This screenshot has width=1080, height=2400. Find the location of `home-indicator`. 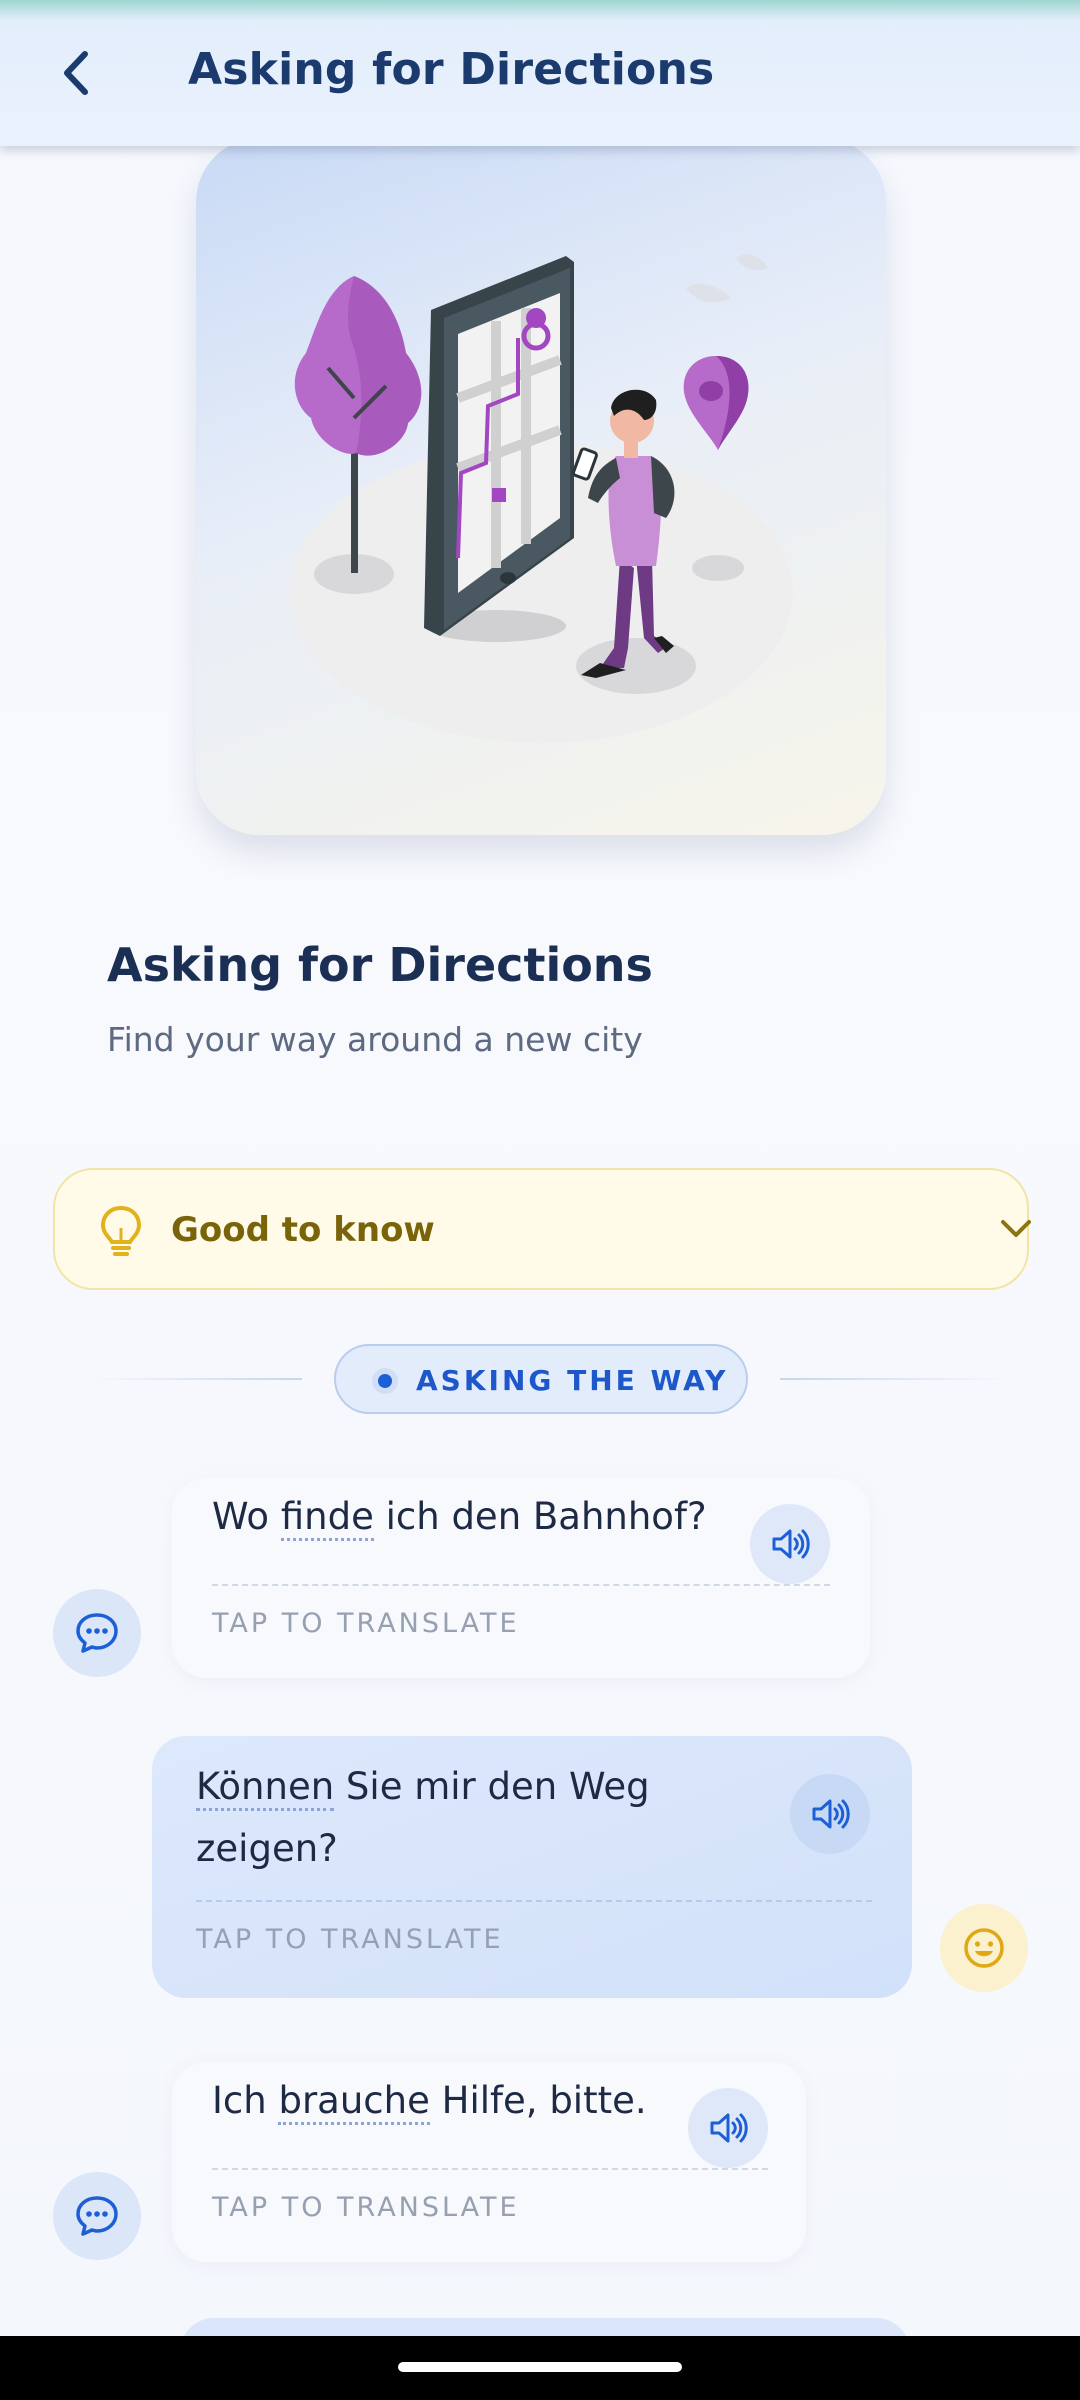

home-indicator is located at coordinates (540, 2367).